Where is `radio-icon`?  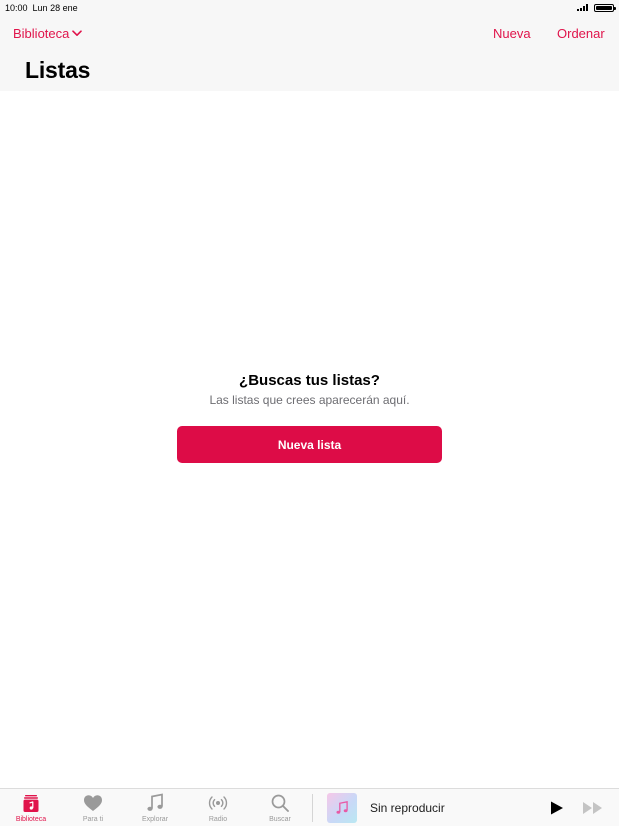
radio-icon is located at coordinates (218, 803).